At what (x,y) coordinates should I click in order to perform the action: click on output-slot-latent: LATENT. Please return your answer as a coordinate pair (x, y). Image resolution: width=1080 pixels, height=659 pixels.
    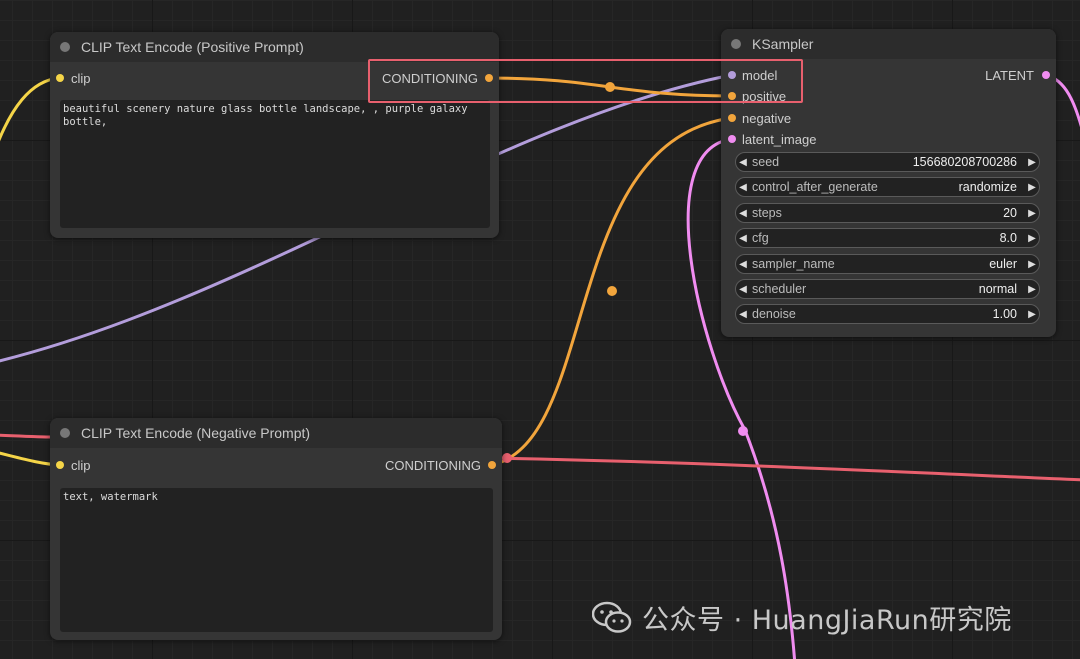
    Looking at the image, I should click on (1017, 75).